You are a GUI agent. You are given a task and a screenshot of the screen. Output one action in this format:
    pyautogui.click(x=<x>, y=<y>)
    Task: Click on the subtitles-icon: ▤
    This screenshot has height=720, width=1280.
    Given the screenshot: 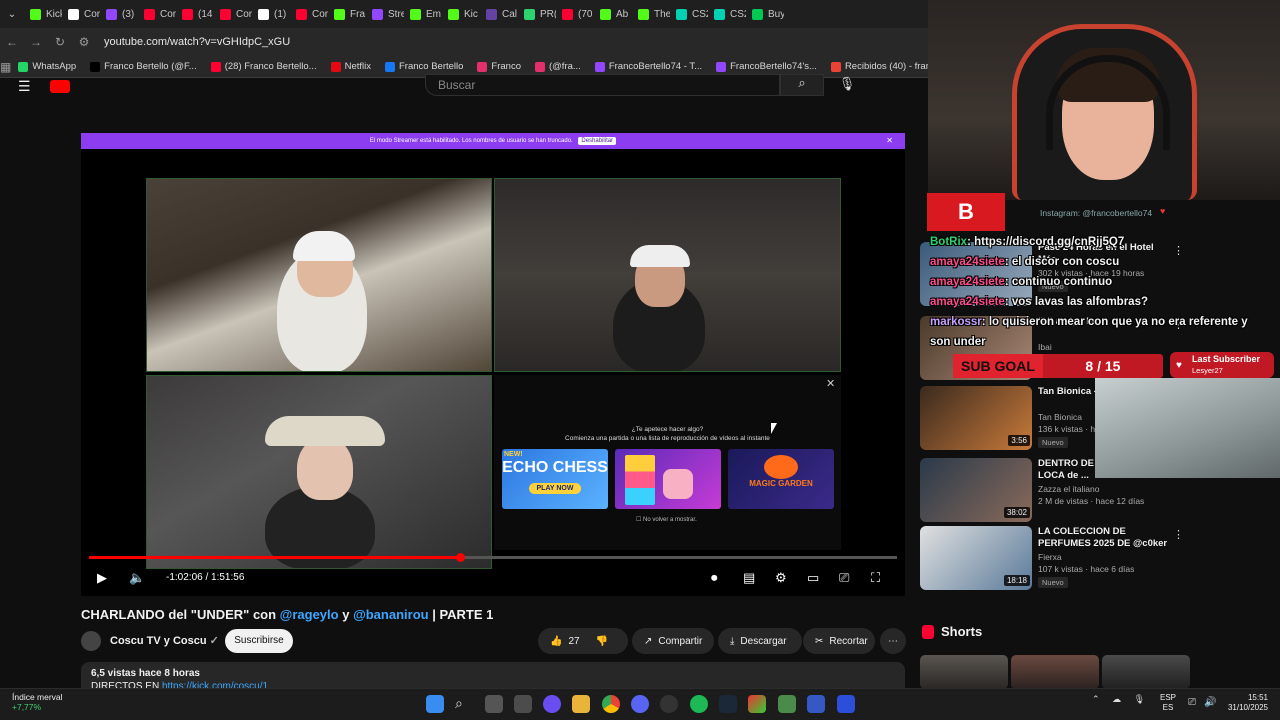 What is the action you would take?
    pyautogui.click(x=749, y=578)
    